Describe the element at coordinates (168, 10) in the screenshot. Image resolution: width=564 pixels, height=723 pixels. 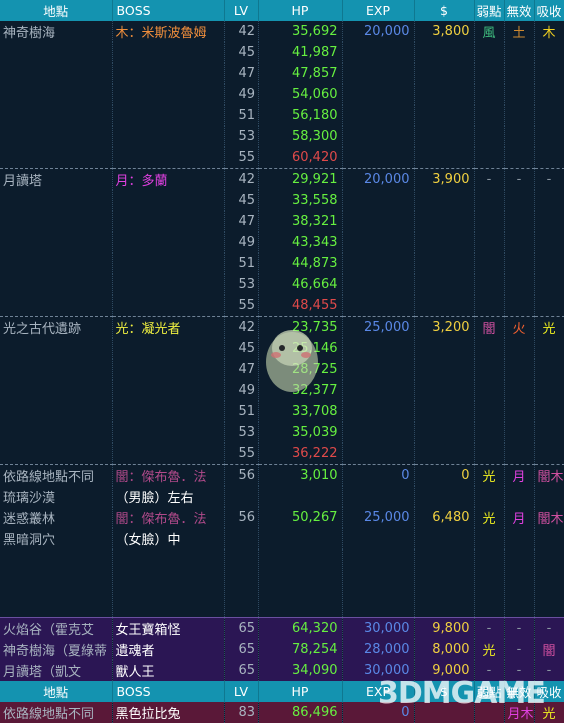
I see `col-header-boss: BOSS` at that location.